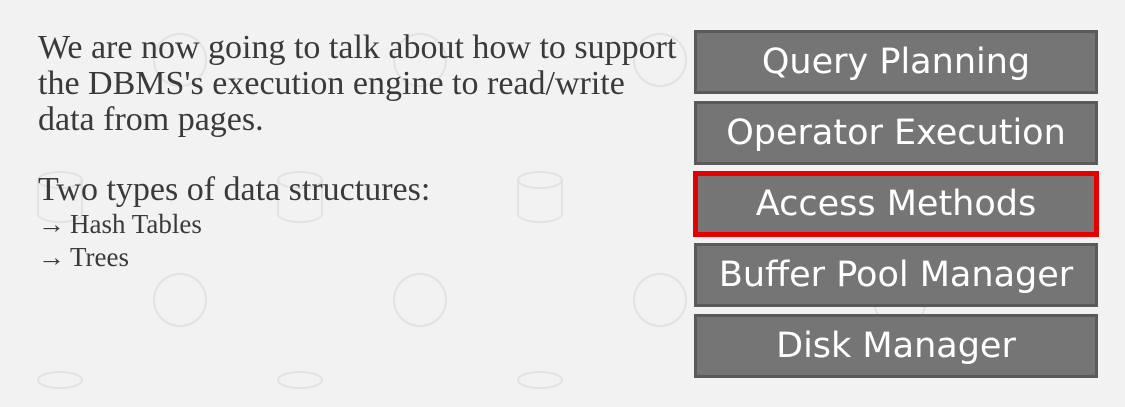 The width and height of the screenshot is (1125, 407). Describe the element at coordinates (234, 189) in the screenshot. I see `data-structures-heading: Two types of data structures:` at that location.